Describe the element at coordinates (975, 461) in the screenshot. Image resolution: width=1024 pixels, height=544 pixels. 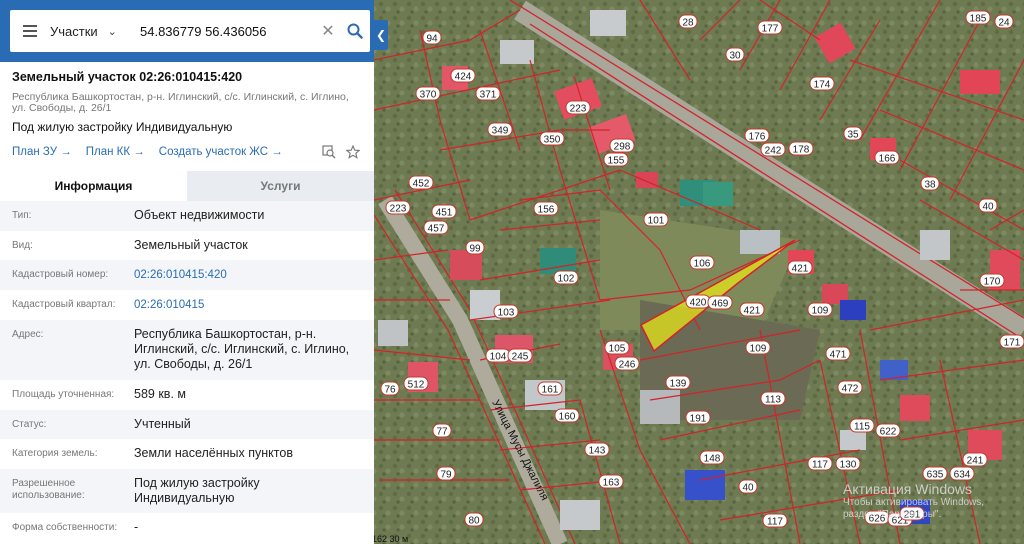
I see `parcel-number-label: 241` at that location.